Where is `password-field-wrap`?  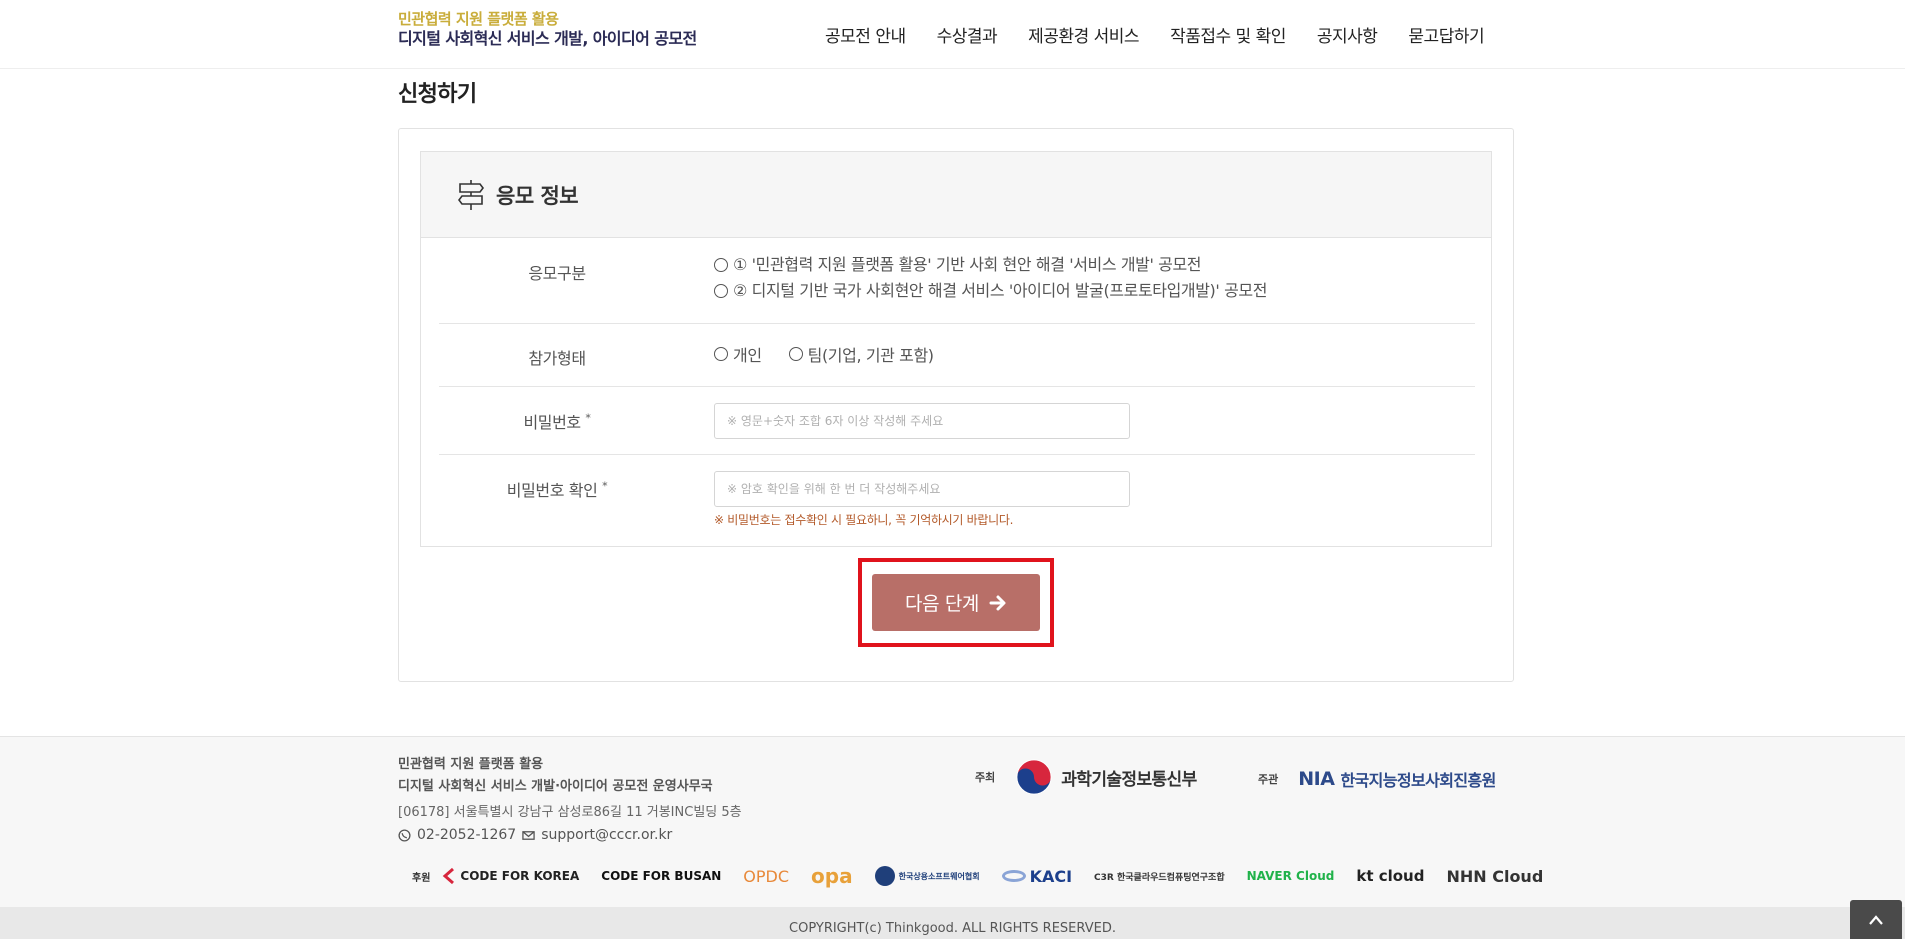 password-field-wrap is located at coordinates (922, 421).